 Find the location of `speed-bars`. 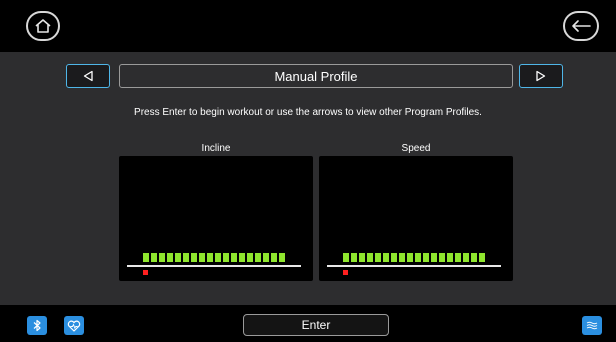

speed-bars is located at coordinates (414, 257).